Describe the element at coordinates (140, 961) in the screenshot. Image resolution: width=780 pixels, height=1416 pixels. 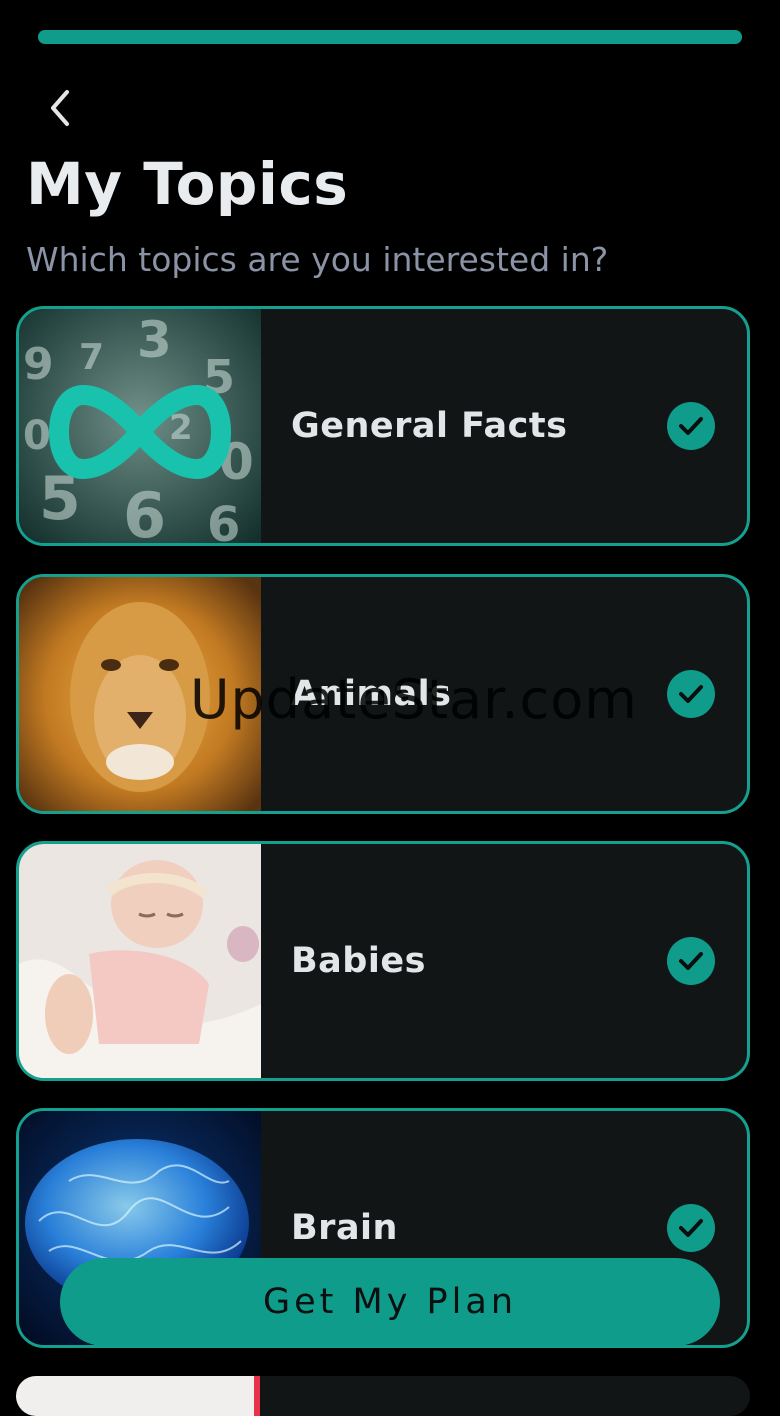
I see `sleeping-baby-image` at that location.